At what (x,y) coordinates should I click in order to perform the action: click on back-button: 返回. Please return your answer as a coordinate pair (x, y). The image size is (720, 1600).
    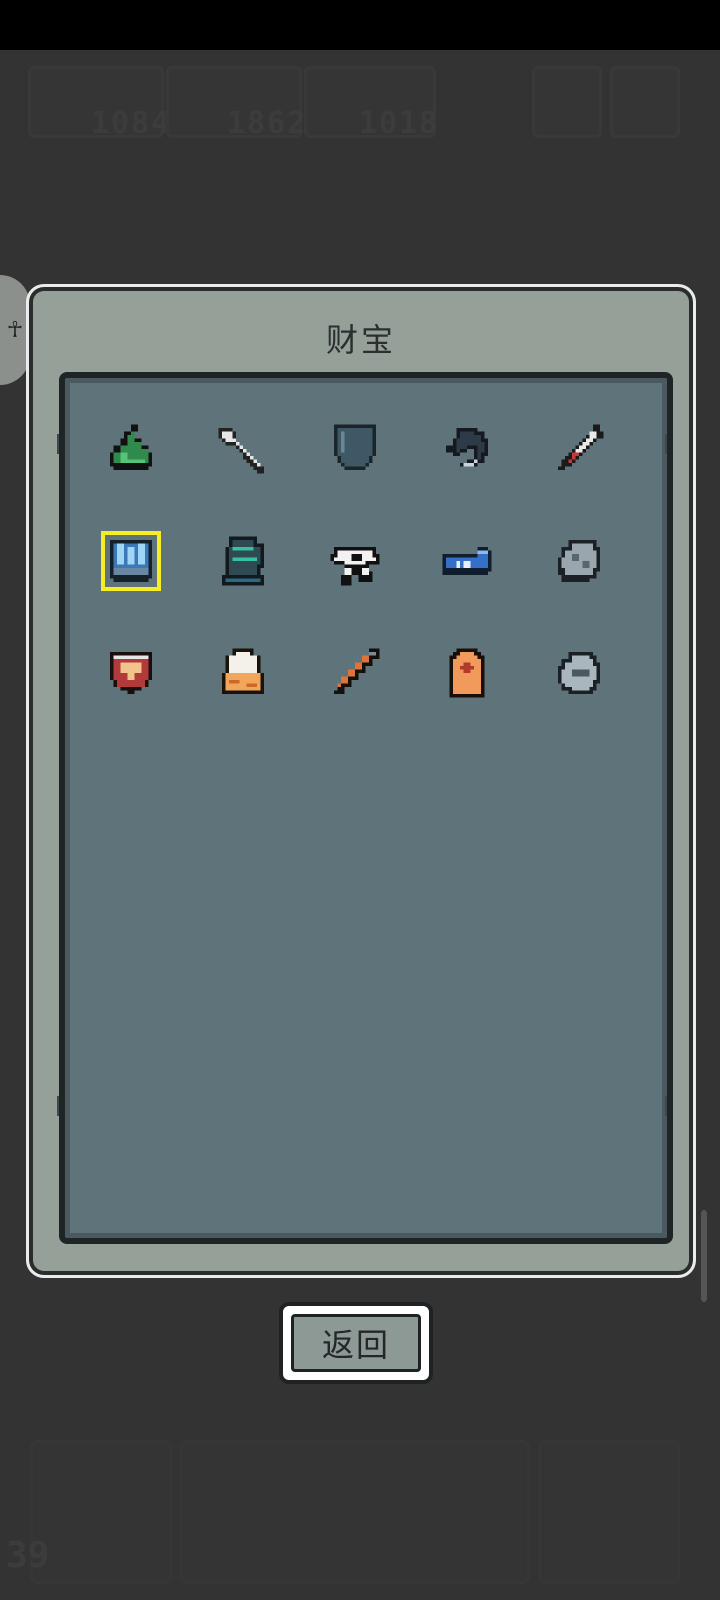
    Looking at the image, I should click on (356, 1343).